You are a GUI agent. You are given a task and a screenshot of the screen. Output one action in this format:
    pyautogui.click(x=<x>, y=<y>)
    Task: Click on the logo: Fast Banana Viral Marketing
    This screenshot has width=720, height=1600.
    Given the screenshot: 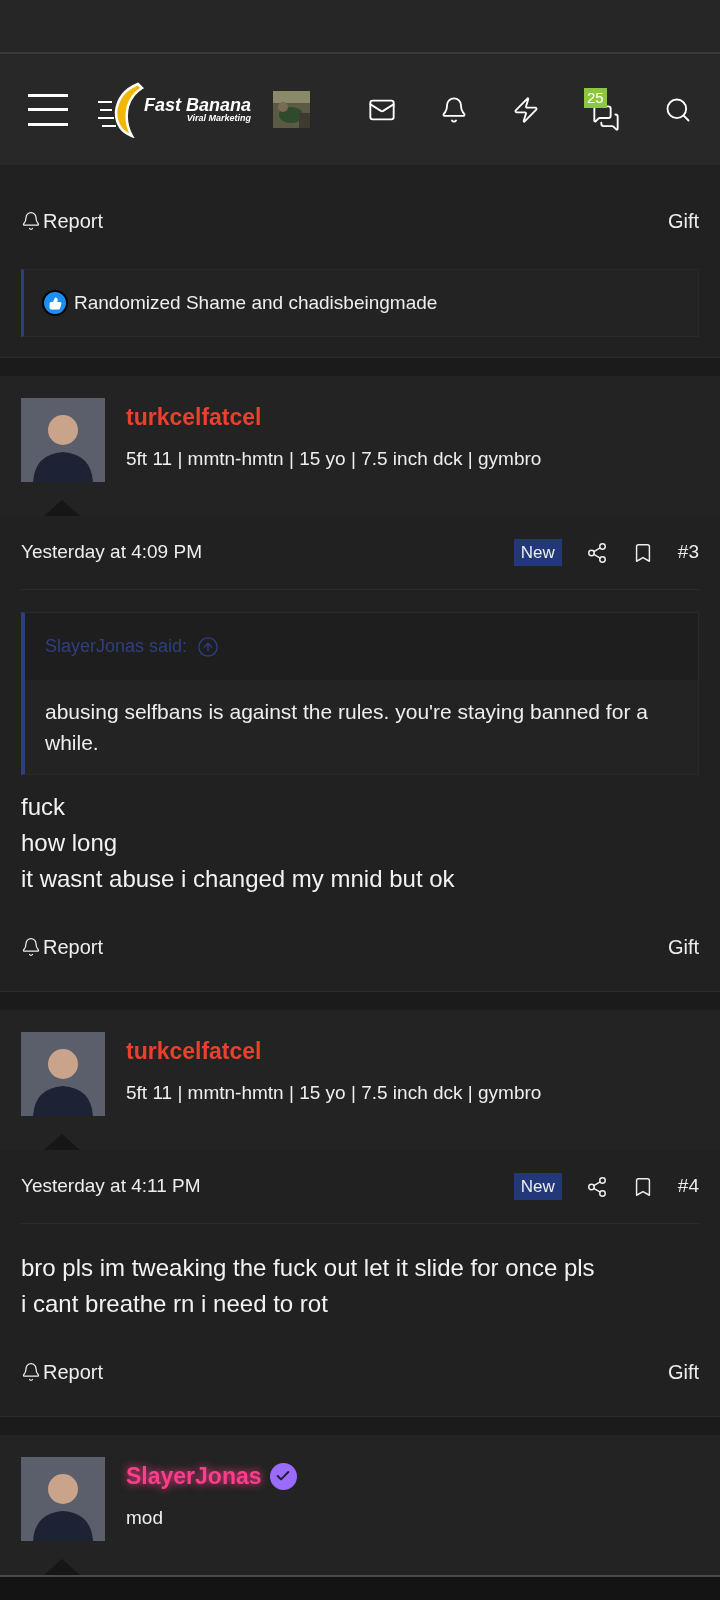 What is the action you would take?
    pyautogui.click(x=175, y=109)
    